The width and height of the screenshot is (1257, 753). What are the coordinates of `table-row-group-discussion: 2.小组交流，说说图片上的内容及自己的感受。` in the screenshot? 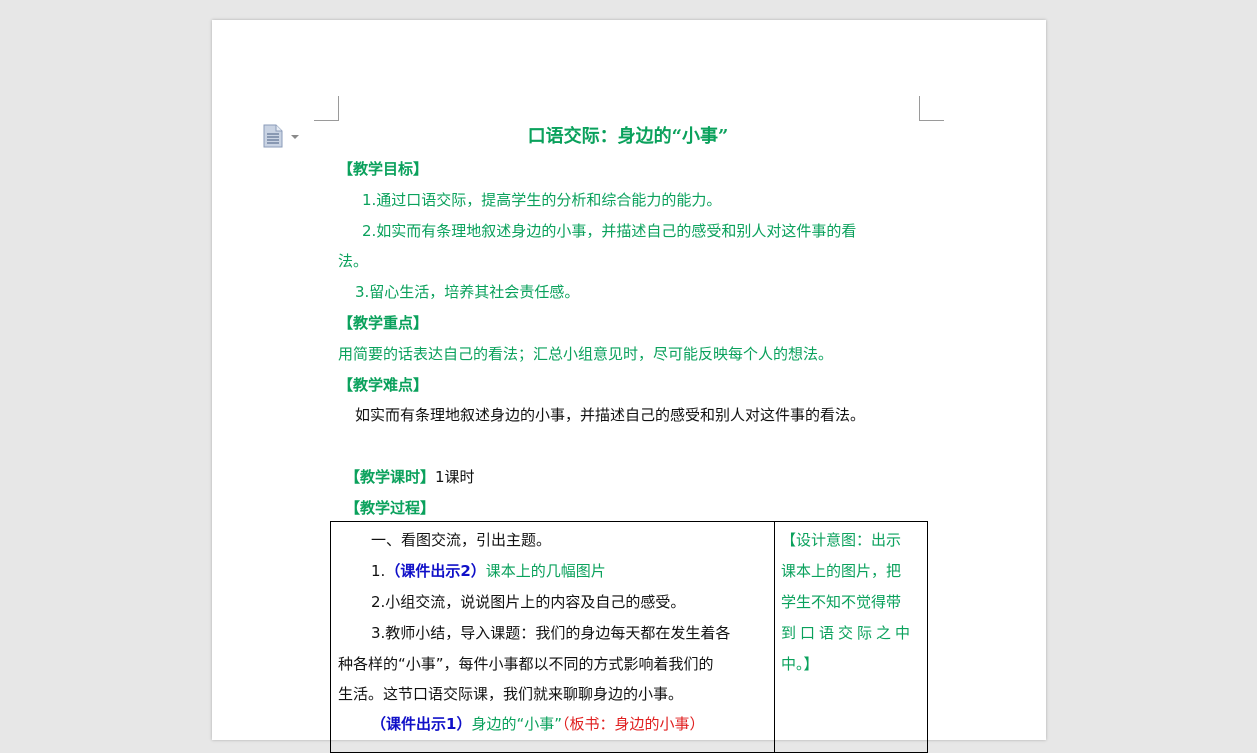 It's located at (528, 602).